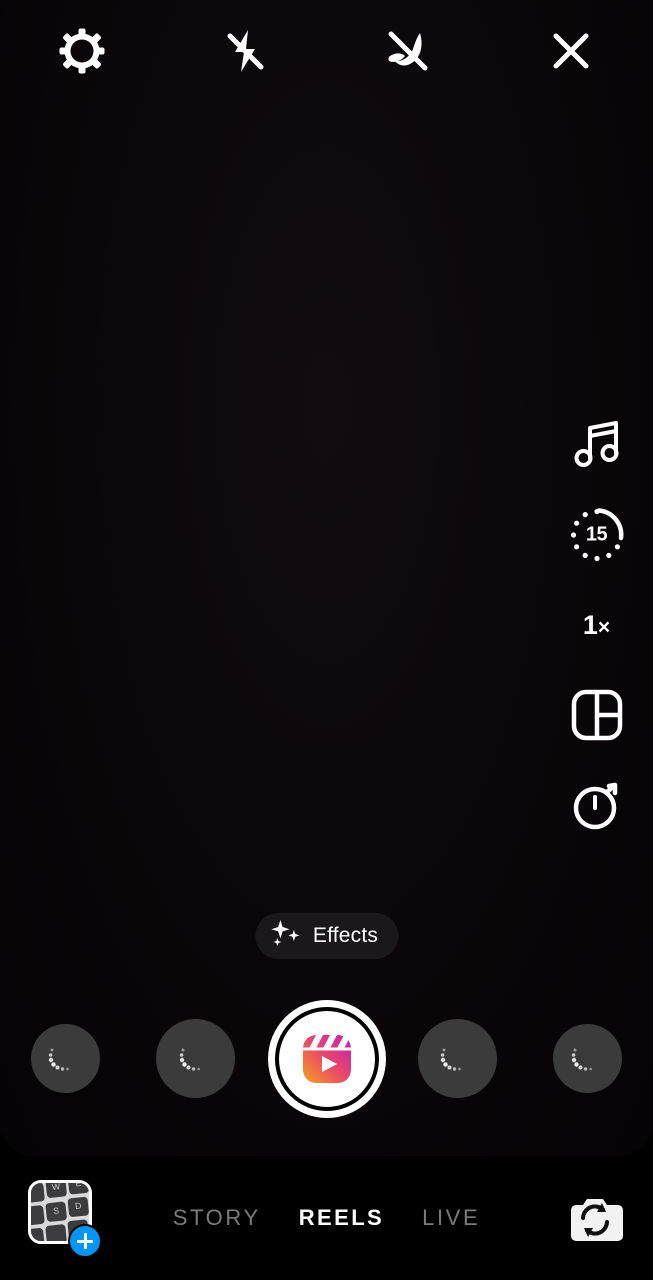  I want to click on flash-off-icon, so click(245, 51).